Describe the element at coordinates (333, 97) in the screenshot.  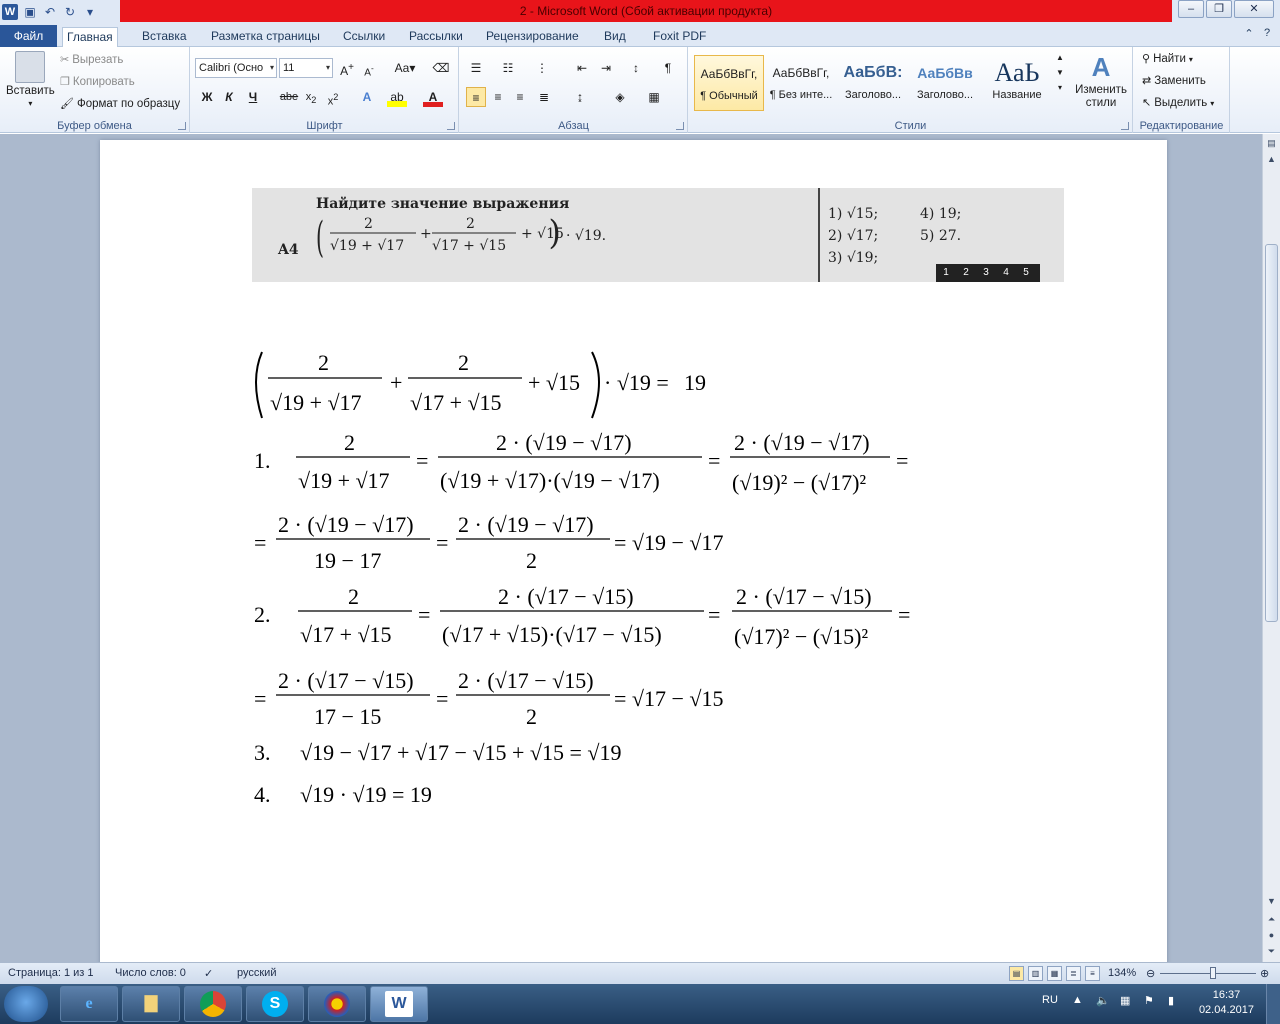
I see `superscript-icon: x2` at that location.